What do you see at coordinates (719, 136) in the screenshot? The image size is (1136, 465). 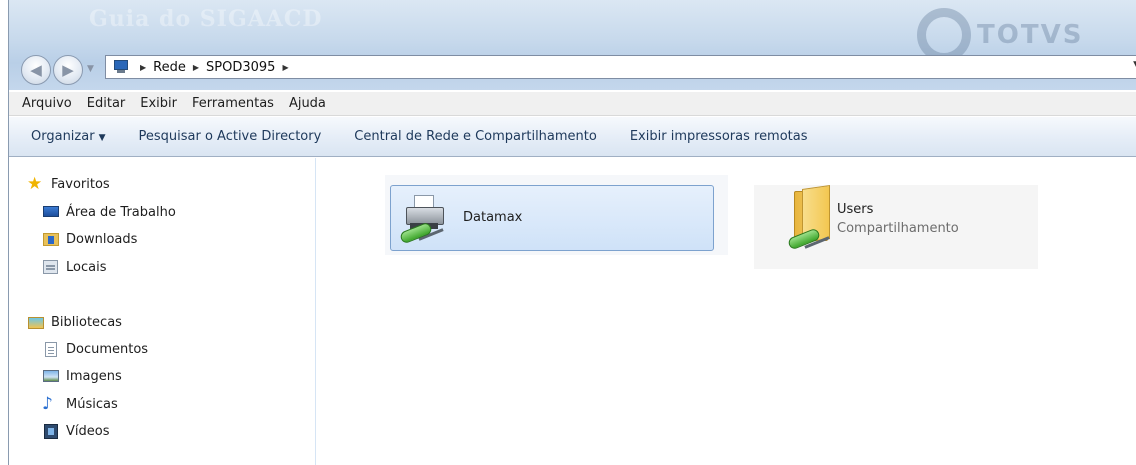 I see `view-remote-printers-button: Exibir impressoras remotas` at bounding box center [719, 136].